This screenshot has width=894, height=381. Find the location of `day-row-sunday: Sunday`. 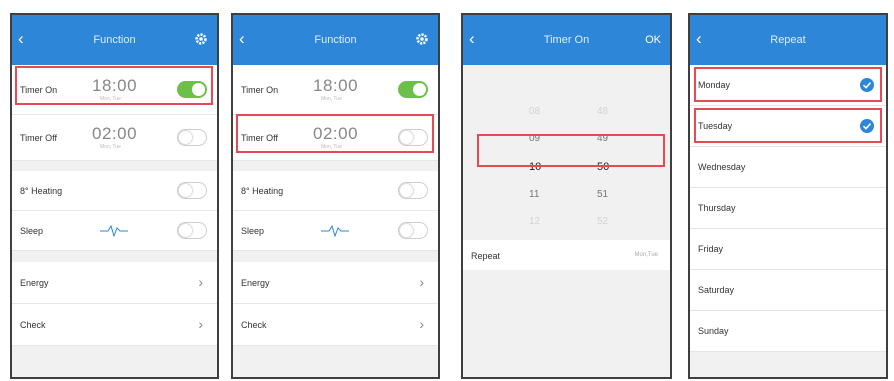

day-row-sunday: Sunday is located at coordinates (788, 331).